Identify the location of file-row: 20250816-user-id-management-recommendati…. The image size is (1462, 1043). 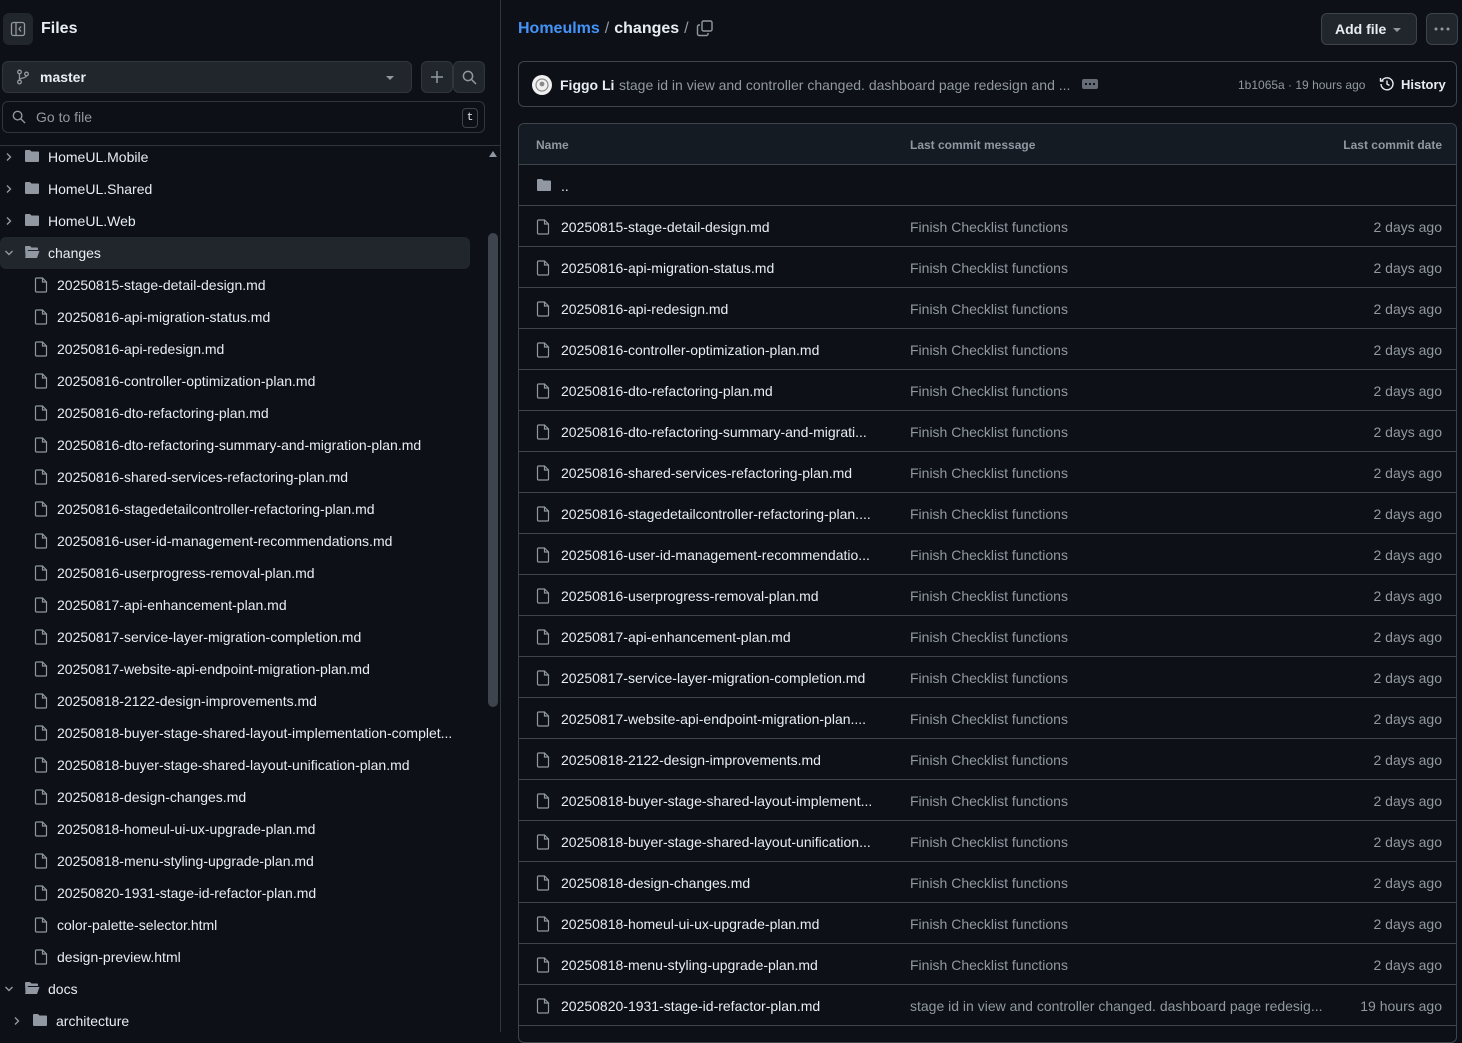
(987, 554).